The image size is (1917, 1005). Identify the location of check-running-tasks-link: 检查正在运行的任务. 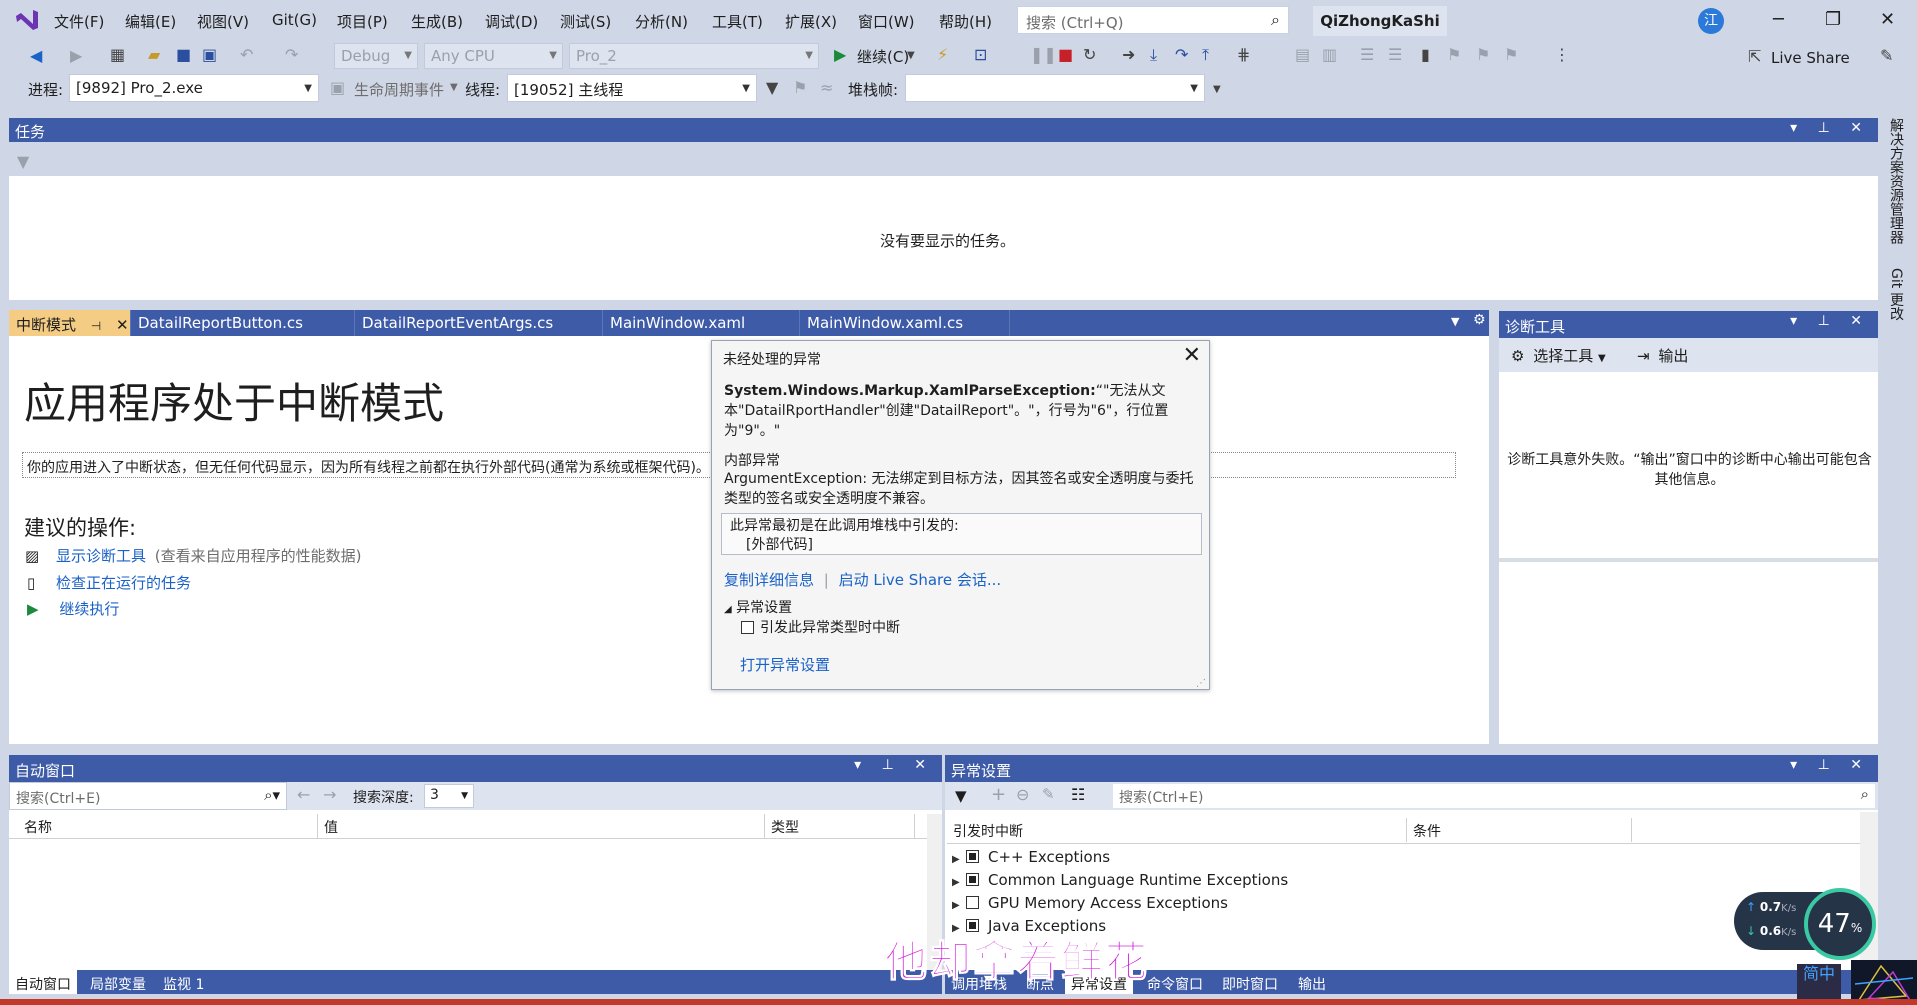
(123, 583).